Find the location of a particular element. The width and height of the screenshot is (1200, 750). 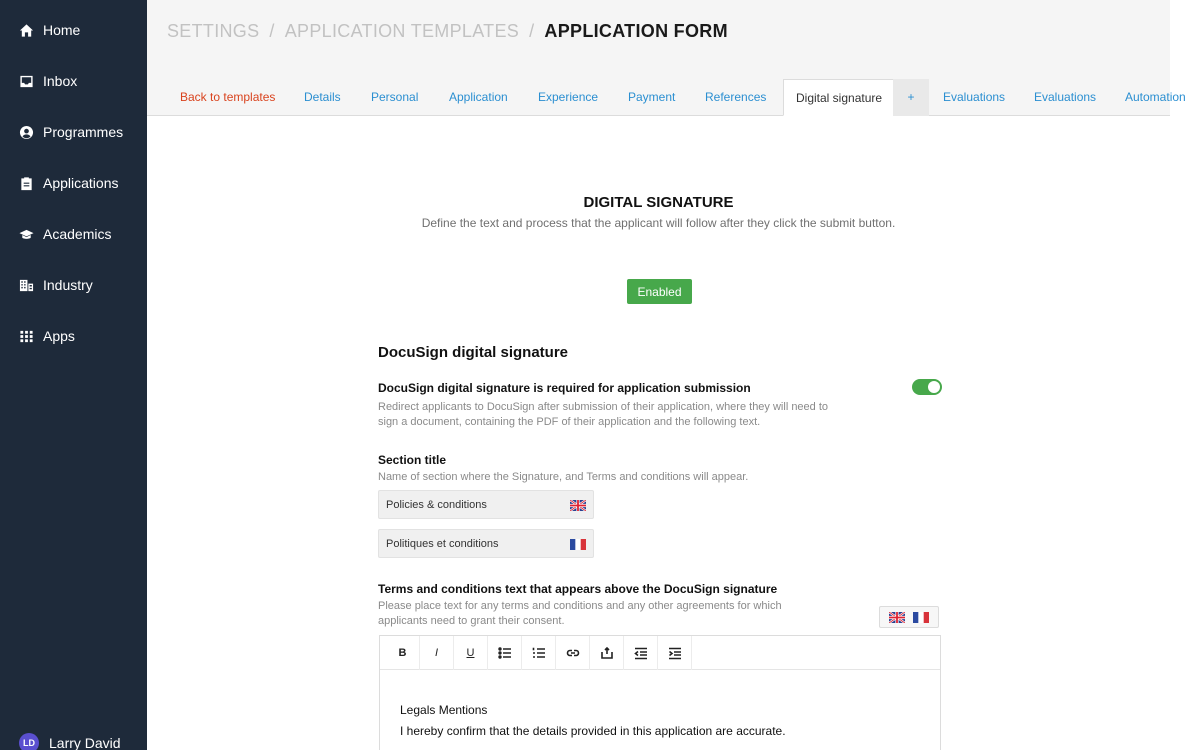

inbox-icon is located at coordinates (26, 81).